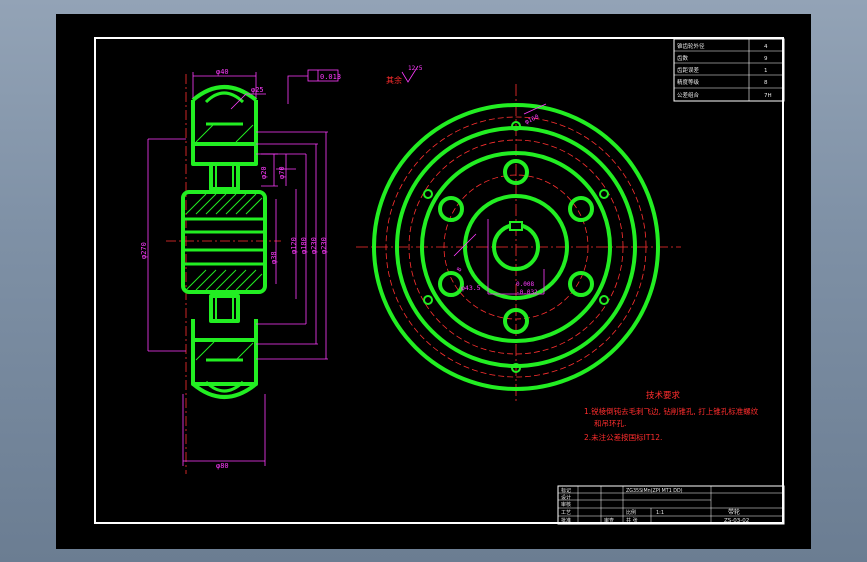 The height and width of the screenshot is (562, 867). Describe the element at coordinates (610, 423) in the screenshot. I see `tech-line-1b: 和吊环孔.` at that location.